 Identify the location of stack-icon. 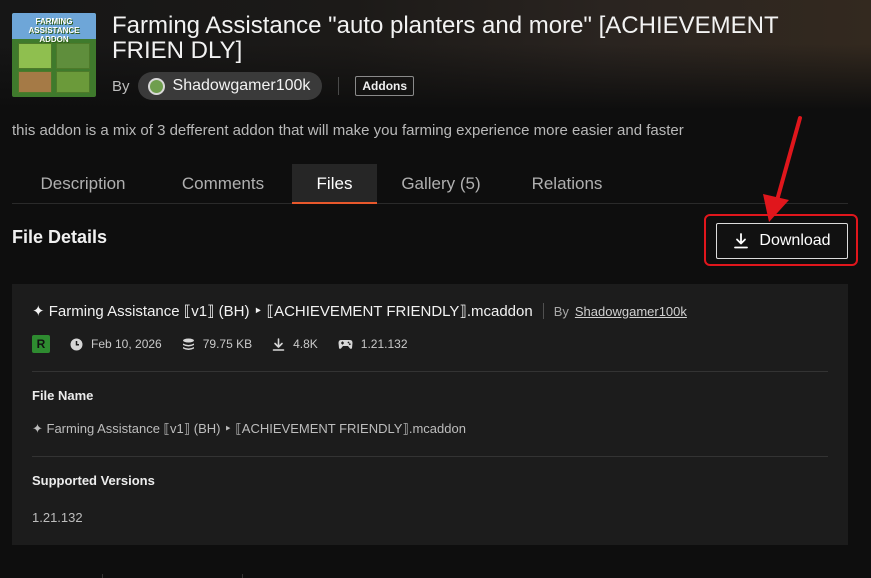
(188, 344).